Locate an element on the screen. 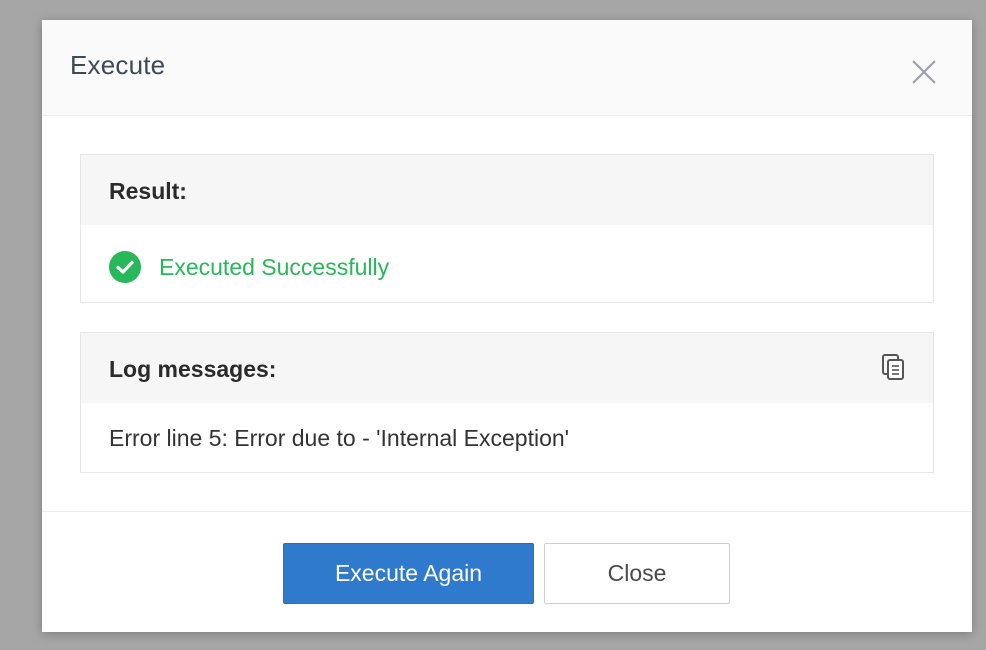 This screenshot has width=986, height=650. copy-icon is located at coordinates (894, 367).